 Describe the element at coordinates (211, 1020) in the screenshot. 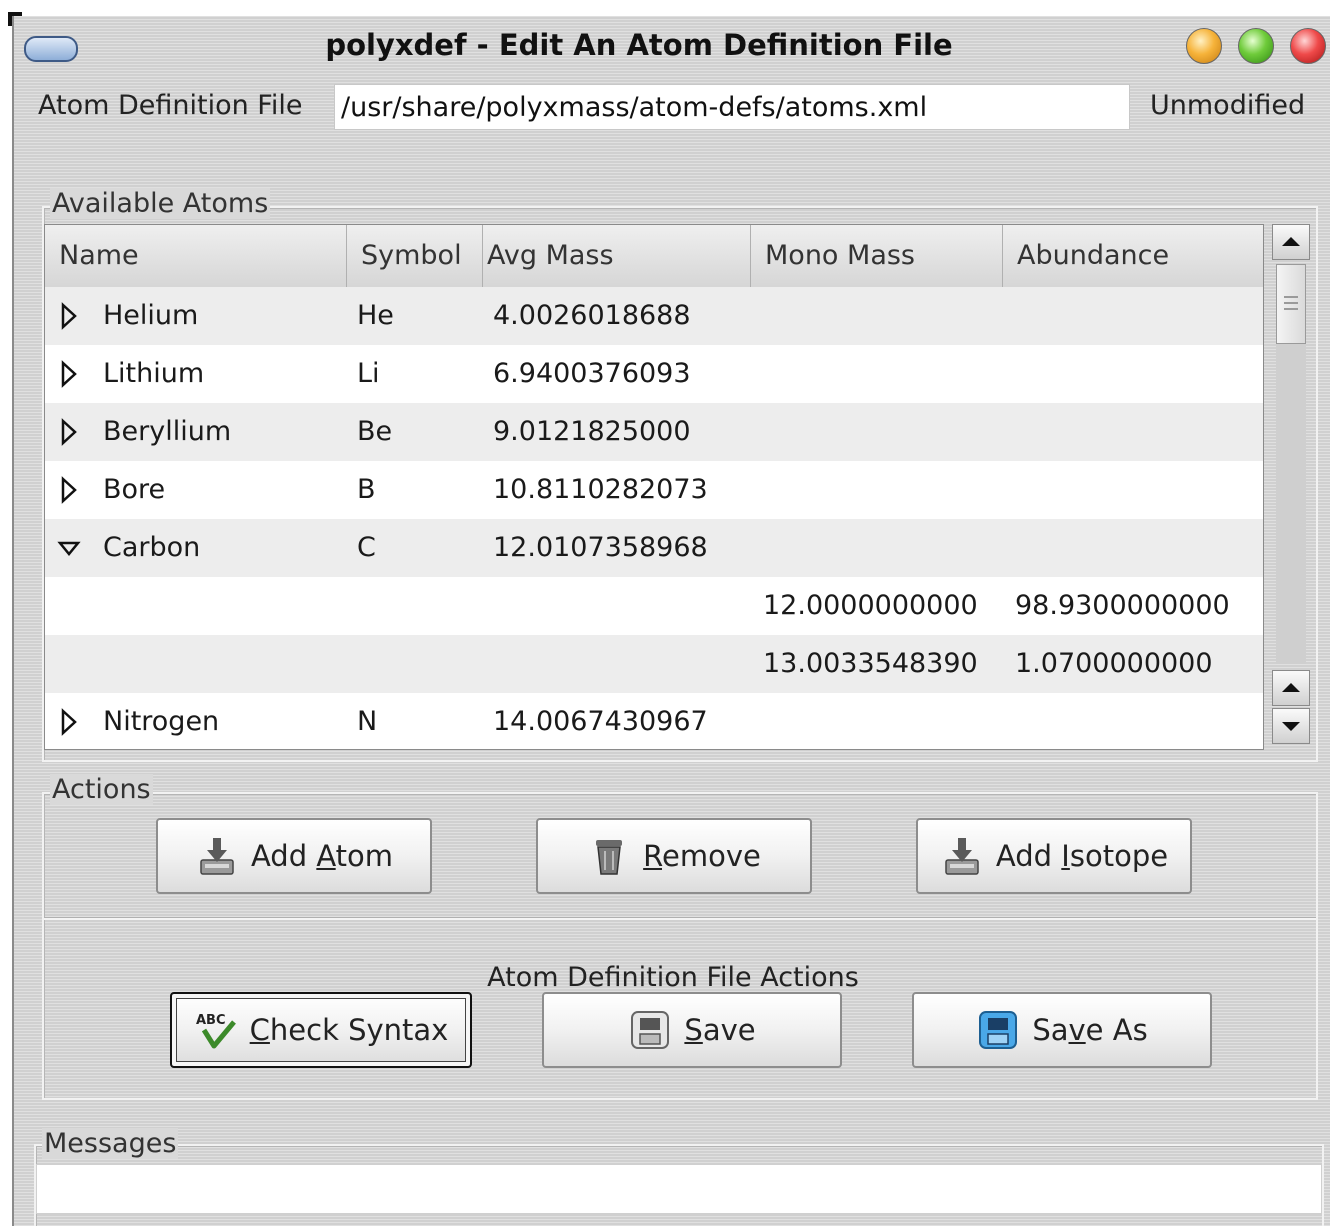

I see `svg-text: ABC` at that location.